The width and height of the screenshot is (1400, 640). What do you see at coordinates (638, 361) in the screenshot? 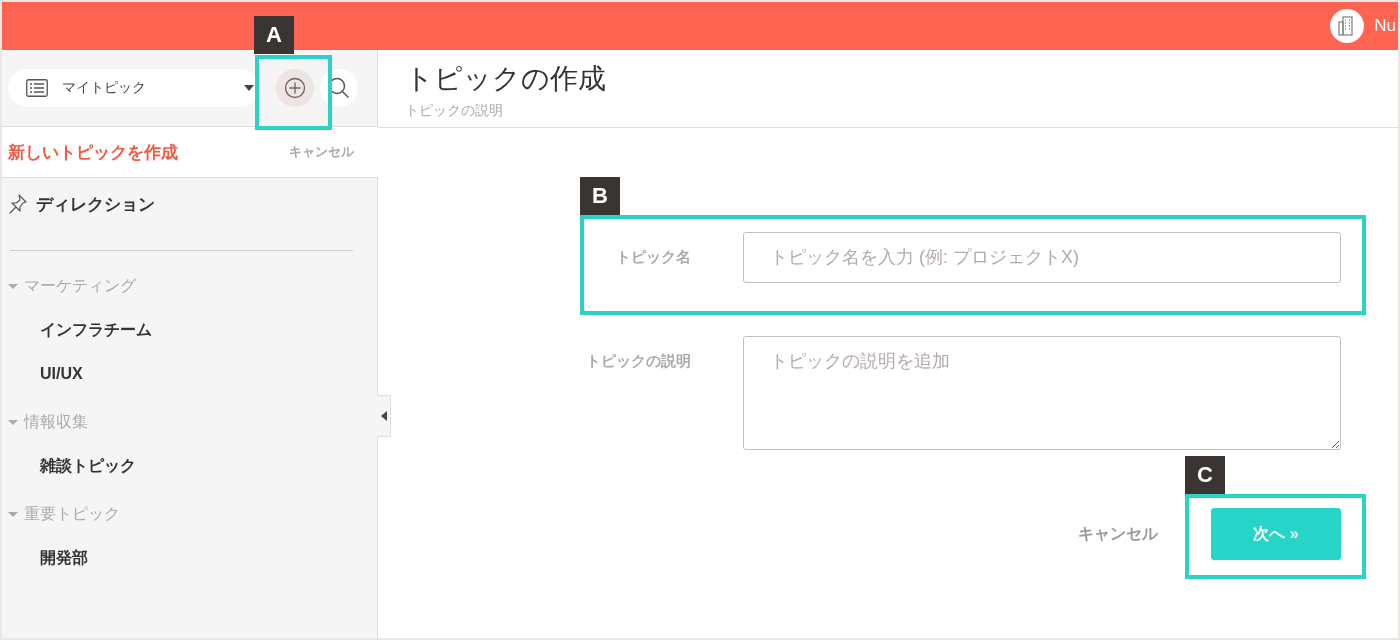
I see `field-label: トピックの説明` at bounding box center [638, 361].